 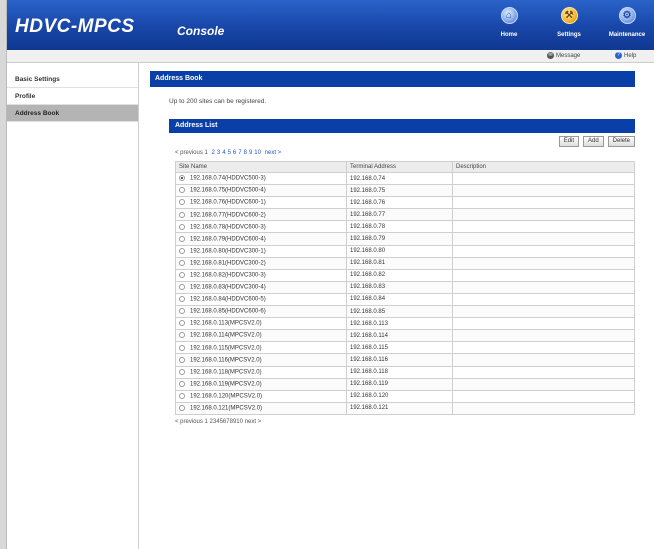 I want to click on site-name-cell: 192.168.0.121(MPCSV2.0), so click(x=261, y=408).